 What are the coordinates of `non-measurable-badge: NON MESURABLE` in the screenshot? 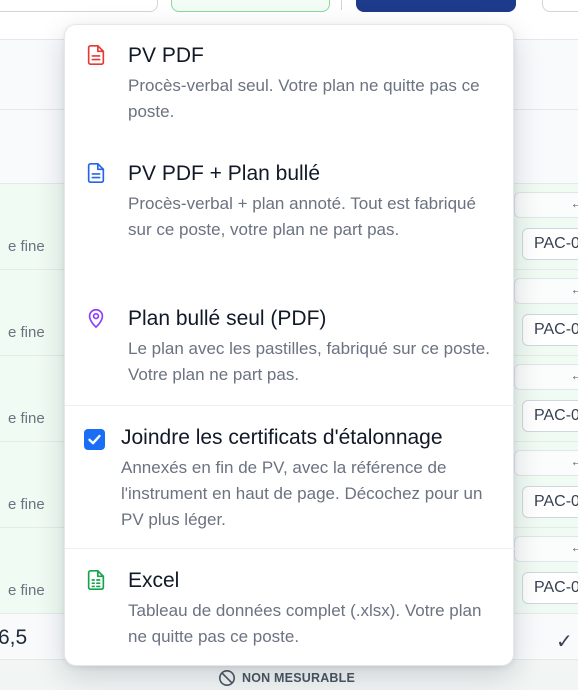 It's located at (286, 678).